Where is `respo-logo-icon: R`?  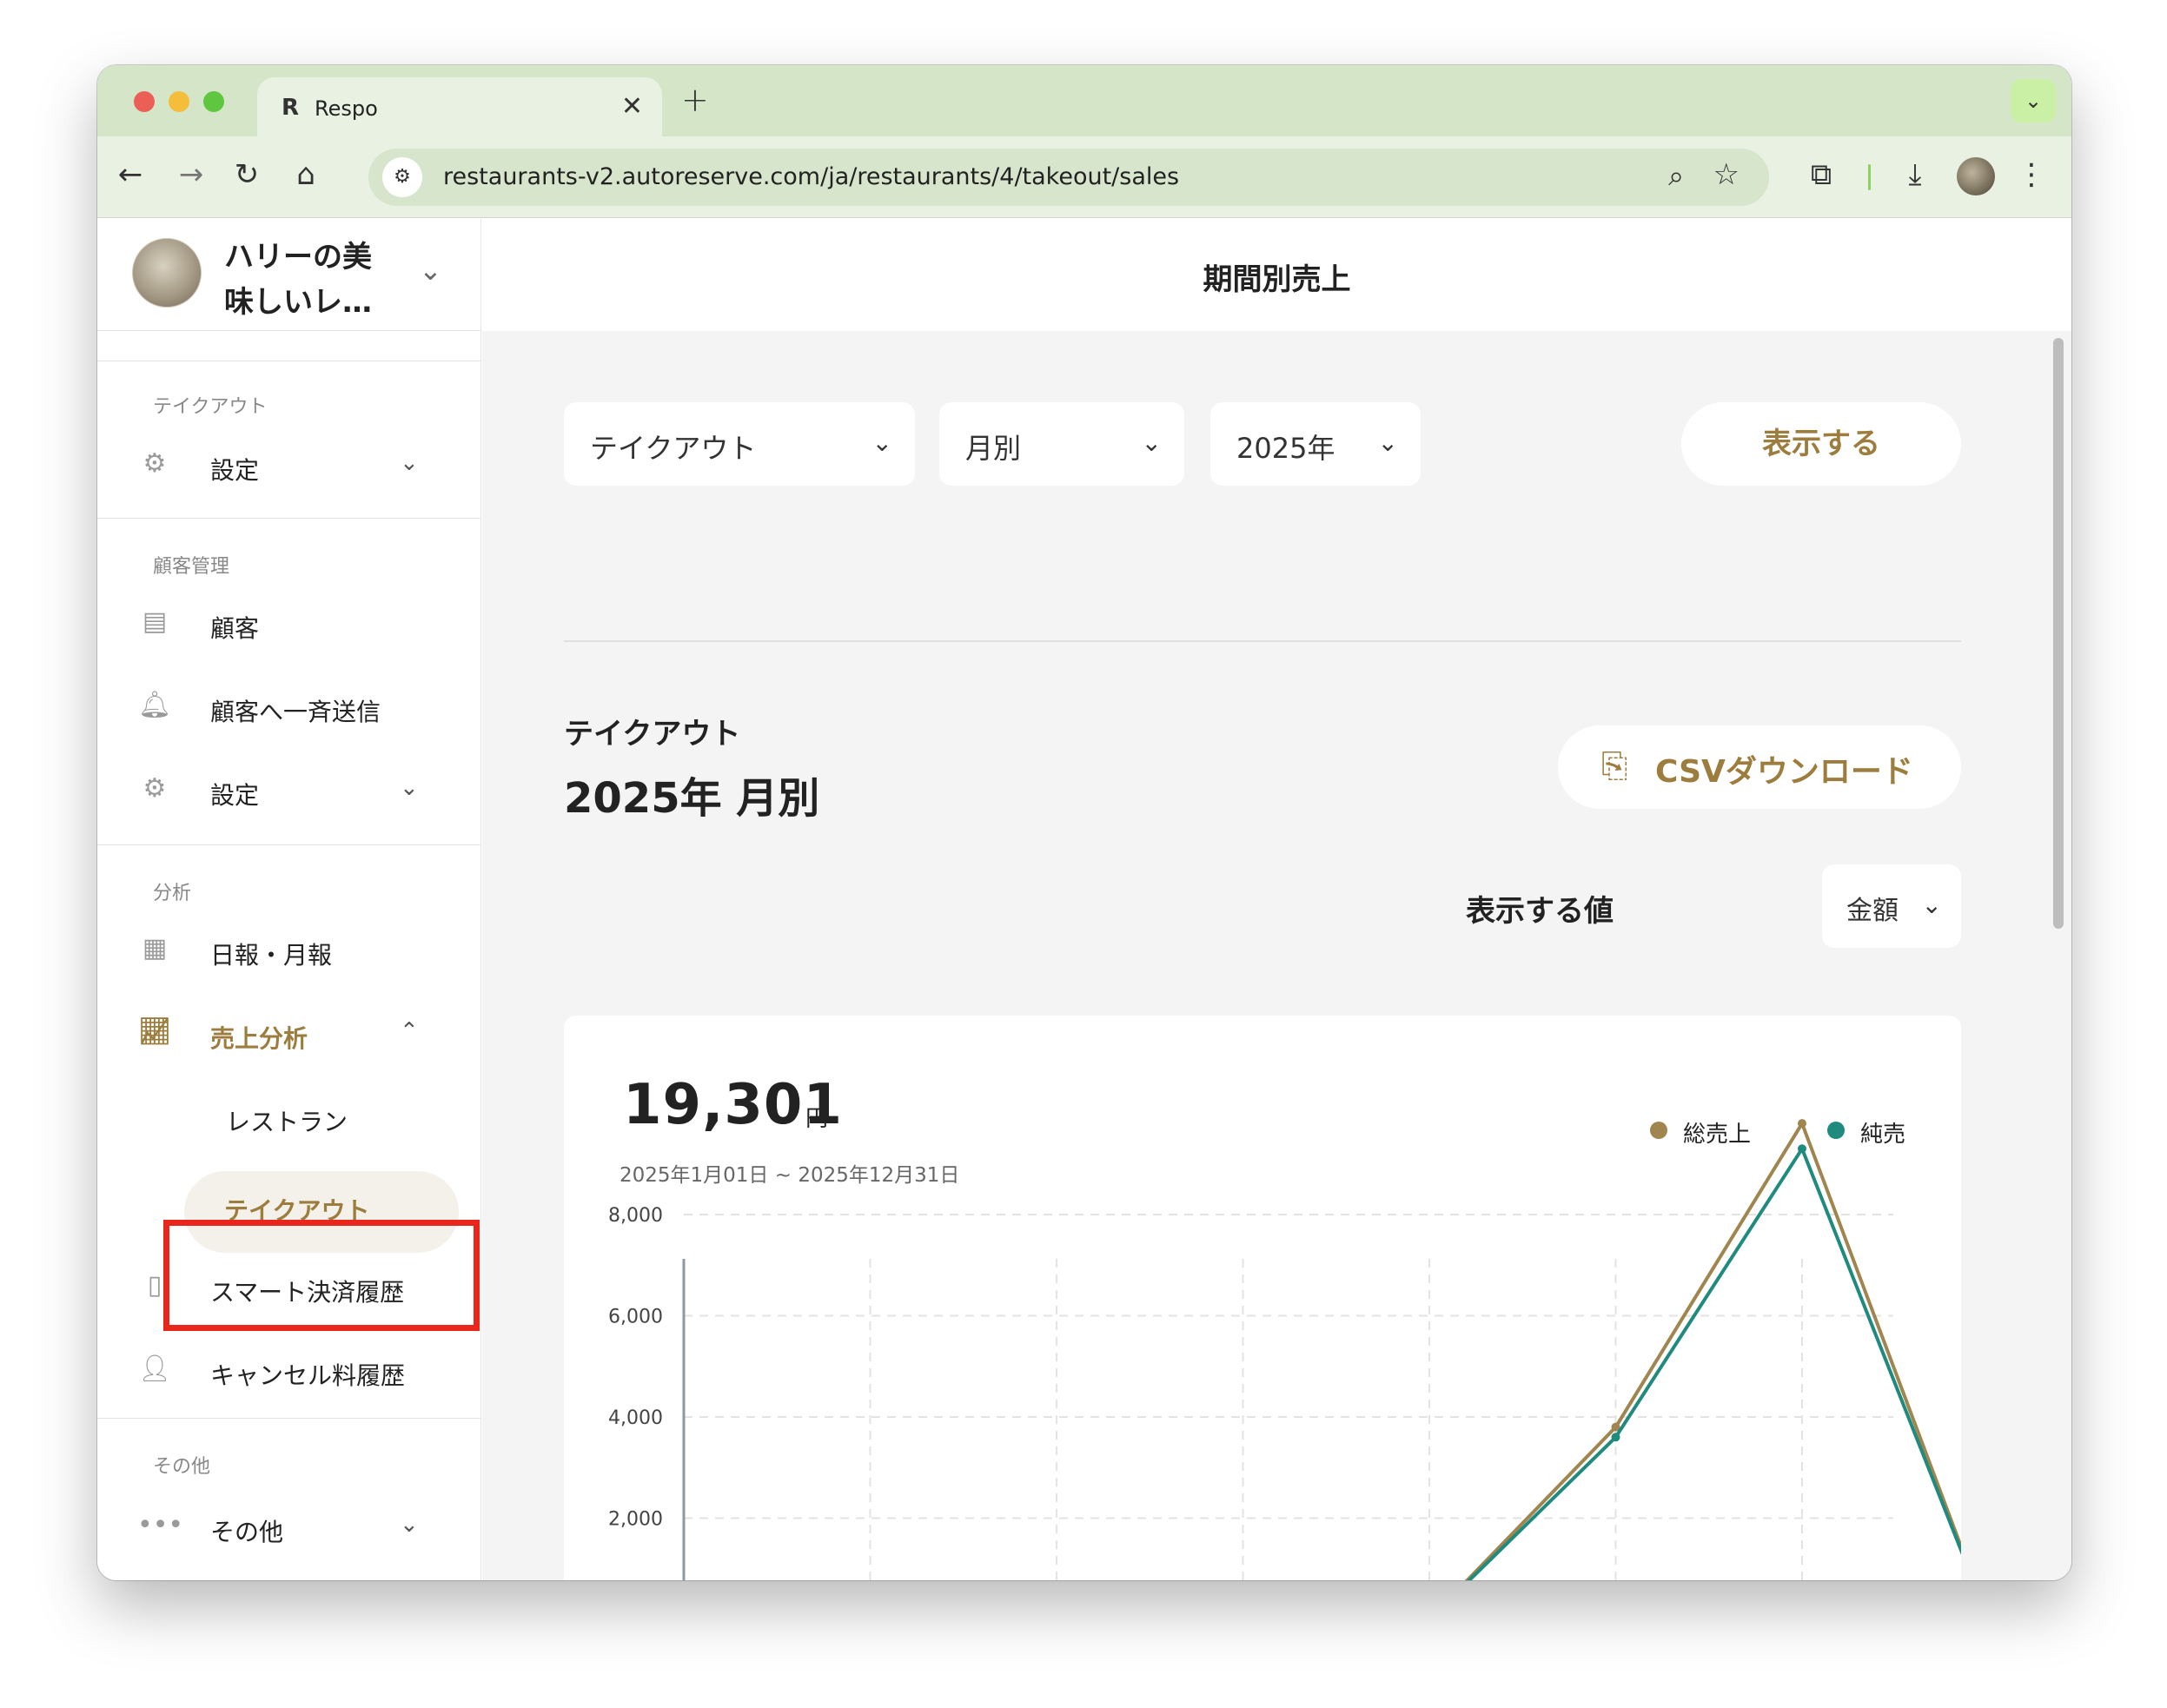 respo-logo-icon: R is located at coordinates (291, 108).